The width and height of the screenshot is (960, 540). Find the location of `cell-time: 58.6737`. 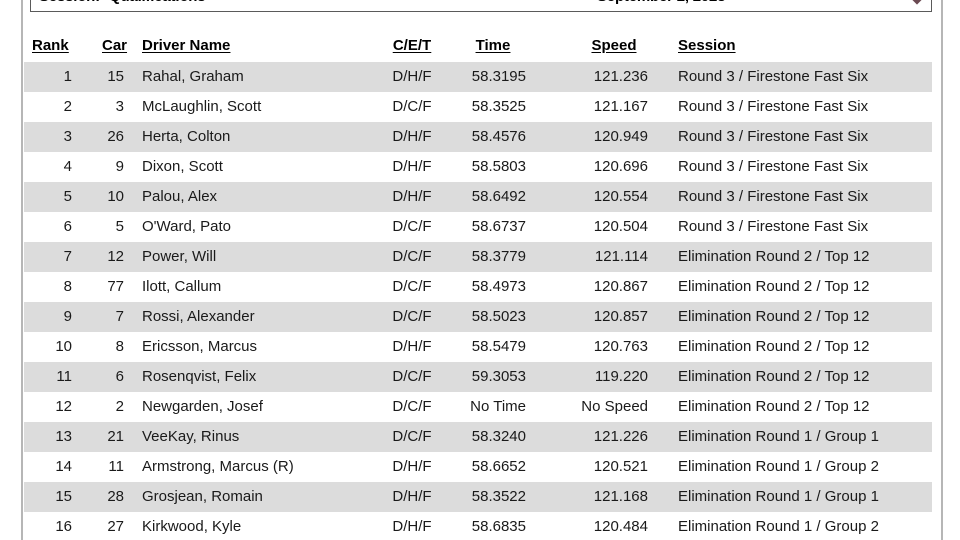

cell-time: 58.6737 is located at coordinates (498, 226).